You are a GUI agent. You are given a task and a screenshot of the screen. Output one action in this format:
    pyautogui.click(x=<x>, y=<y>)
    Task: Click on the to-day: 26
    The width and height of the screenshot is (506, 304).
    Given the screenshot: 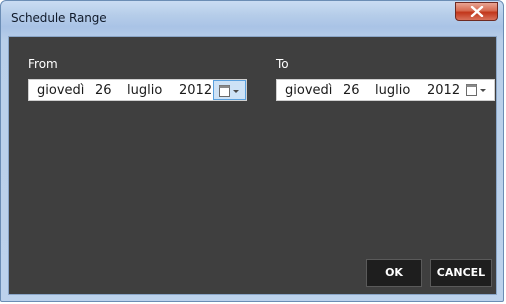 What is the action you would take?
    pyautogui.click(x=351, y=90)
    